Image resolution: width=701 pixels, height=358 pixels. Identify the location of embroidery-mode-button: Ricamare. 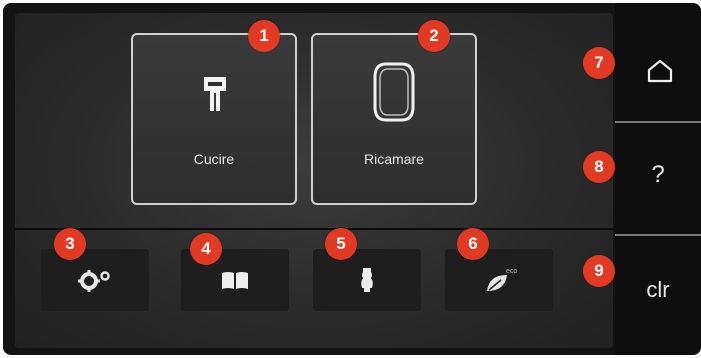
(394, 119).